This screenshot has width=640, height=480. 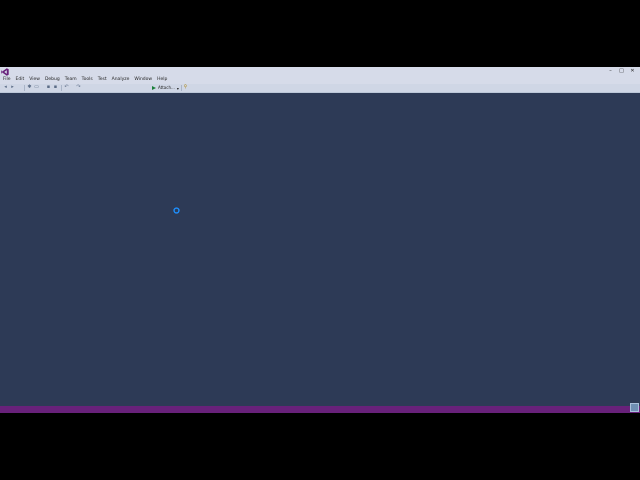 What do you see at coordinates (5, 87) in the screenshot?
I see `navigate-back-icon: ◂` at bounding box center [5, 87].